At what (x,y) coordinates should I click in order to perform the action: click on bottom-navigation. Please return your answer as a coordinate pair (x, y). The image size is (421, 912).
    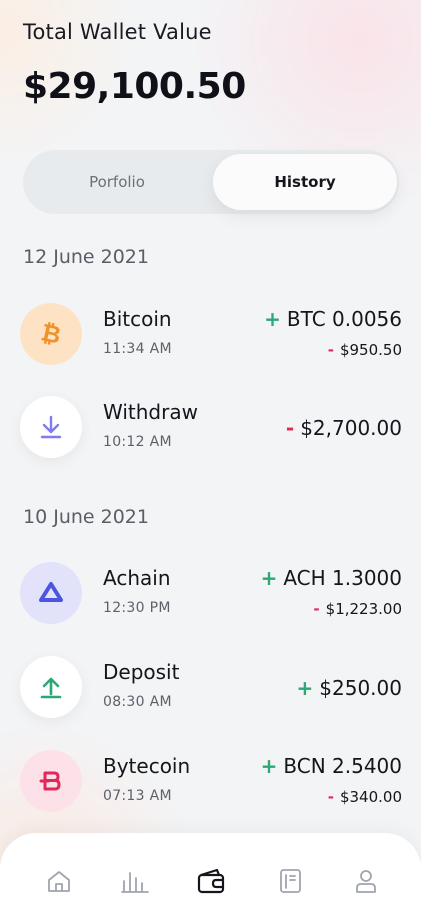
    Looking at the image, I should click on (210, 872).